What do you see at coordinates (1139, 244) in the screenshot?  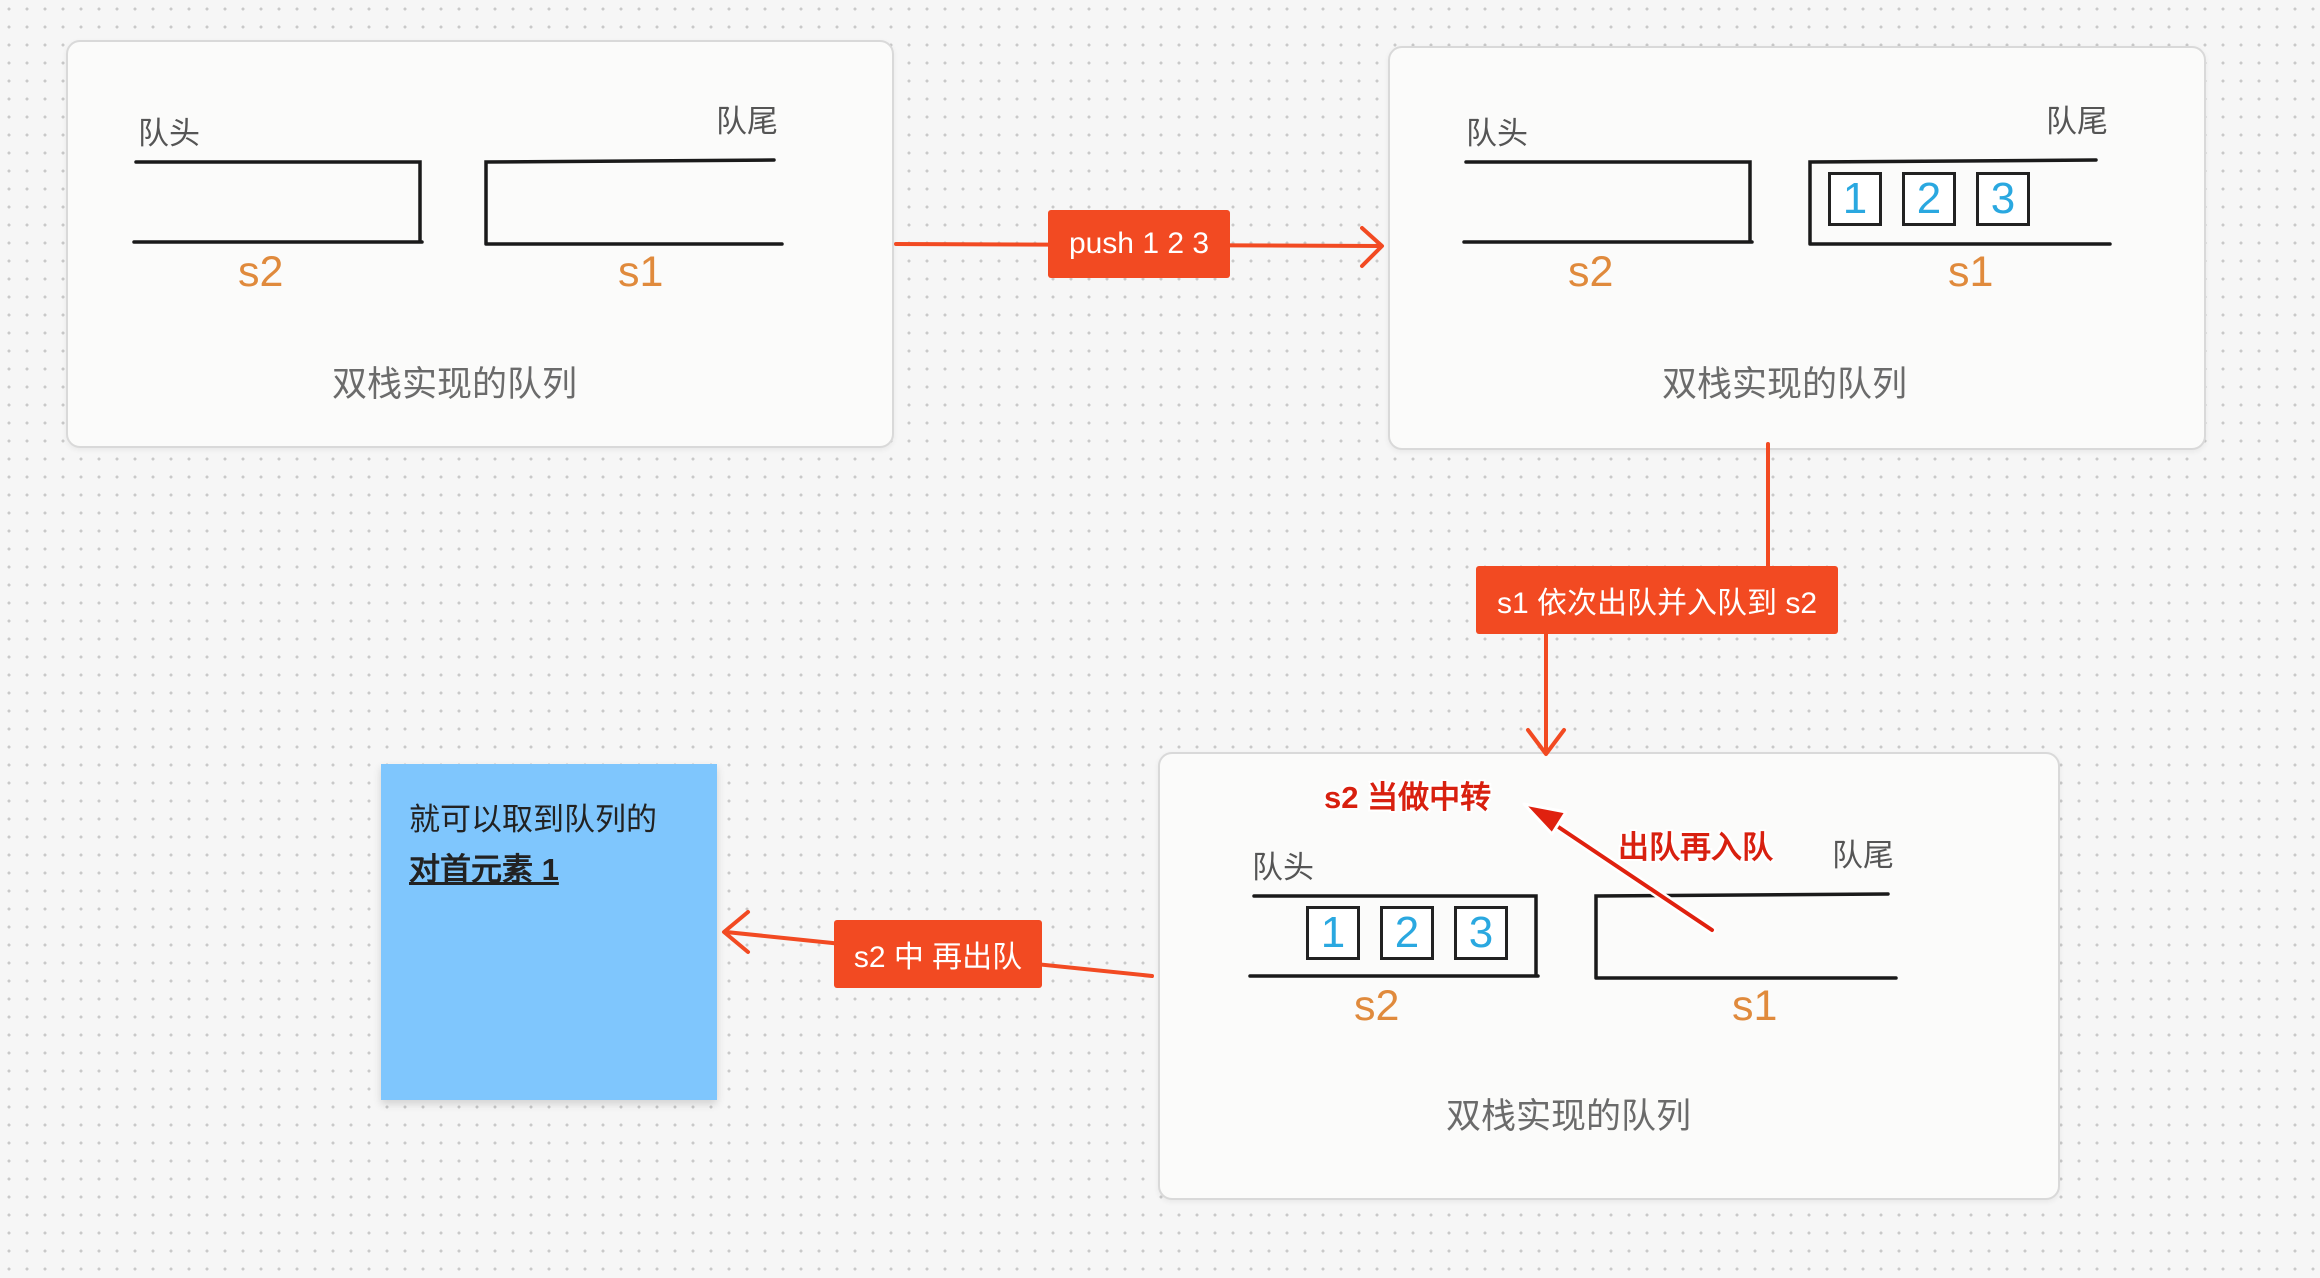 I see `push-label: push 1 2 3` at bounding box center [1139, 244].